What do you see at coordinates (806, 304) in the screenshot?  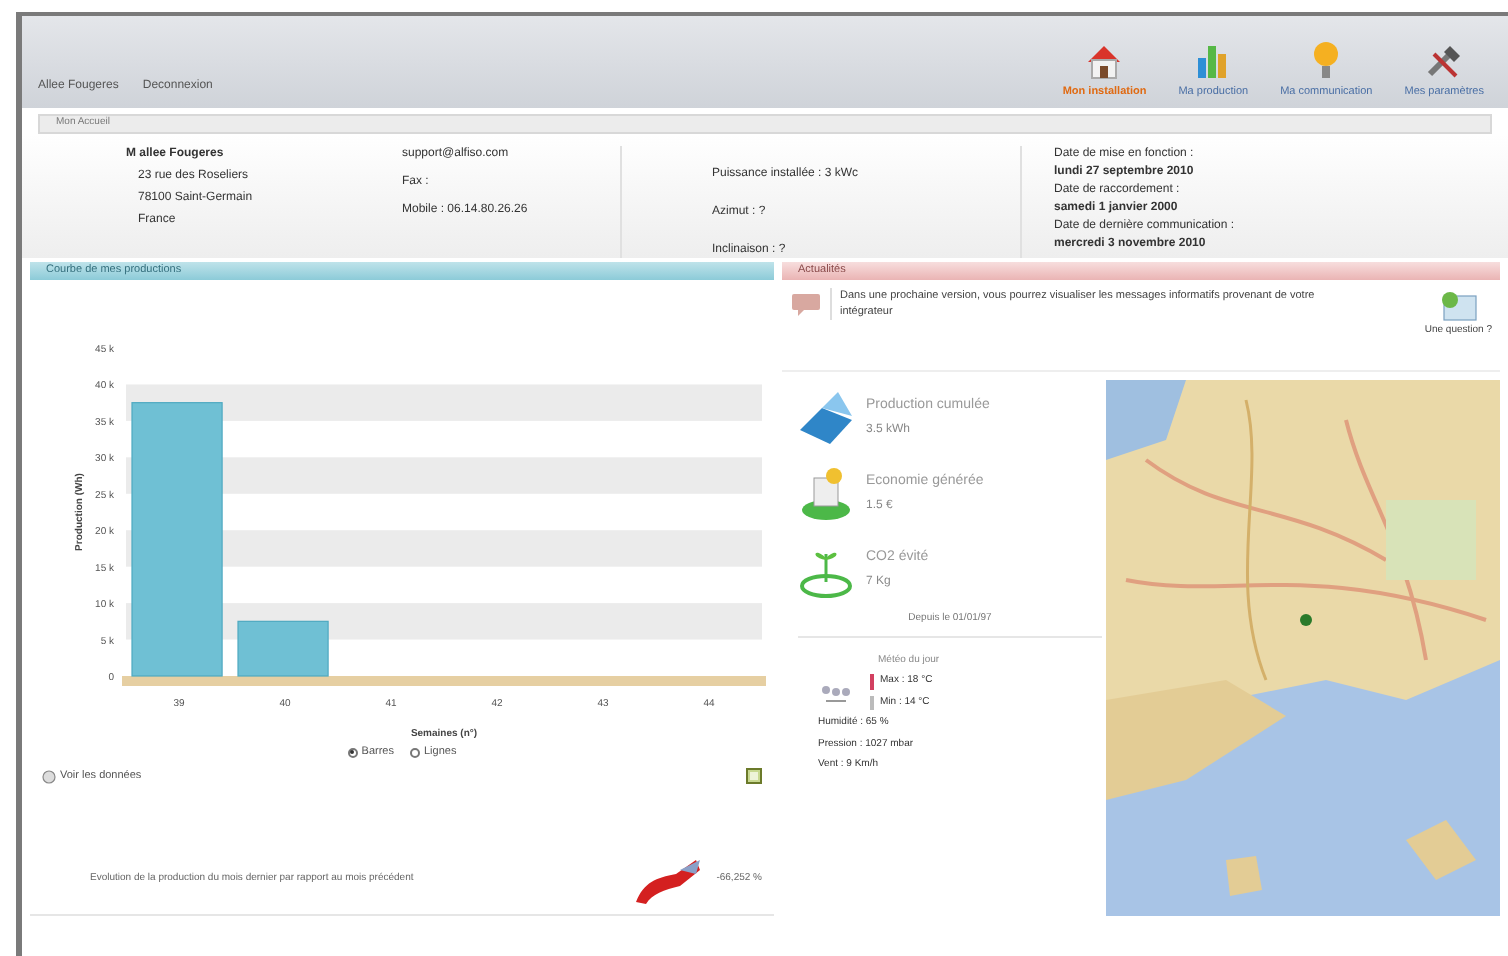 I see `speech-bubble-icon` at bounding box center [806, 304].